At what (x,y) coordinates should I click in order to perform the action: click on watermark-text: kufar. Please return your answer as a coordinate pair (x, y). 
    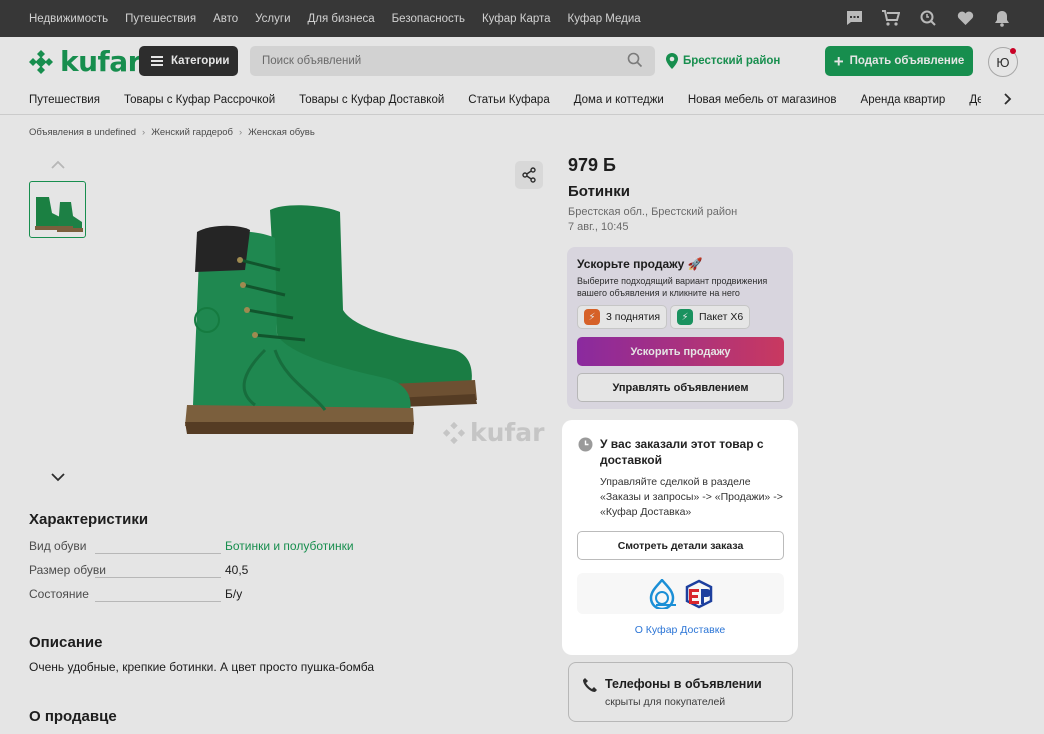
    Looking at the image, I should click on (507, 432).